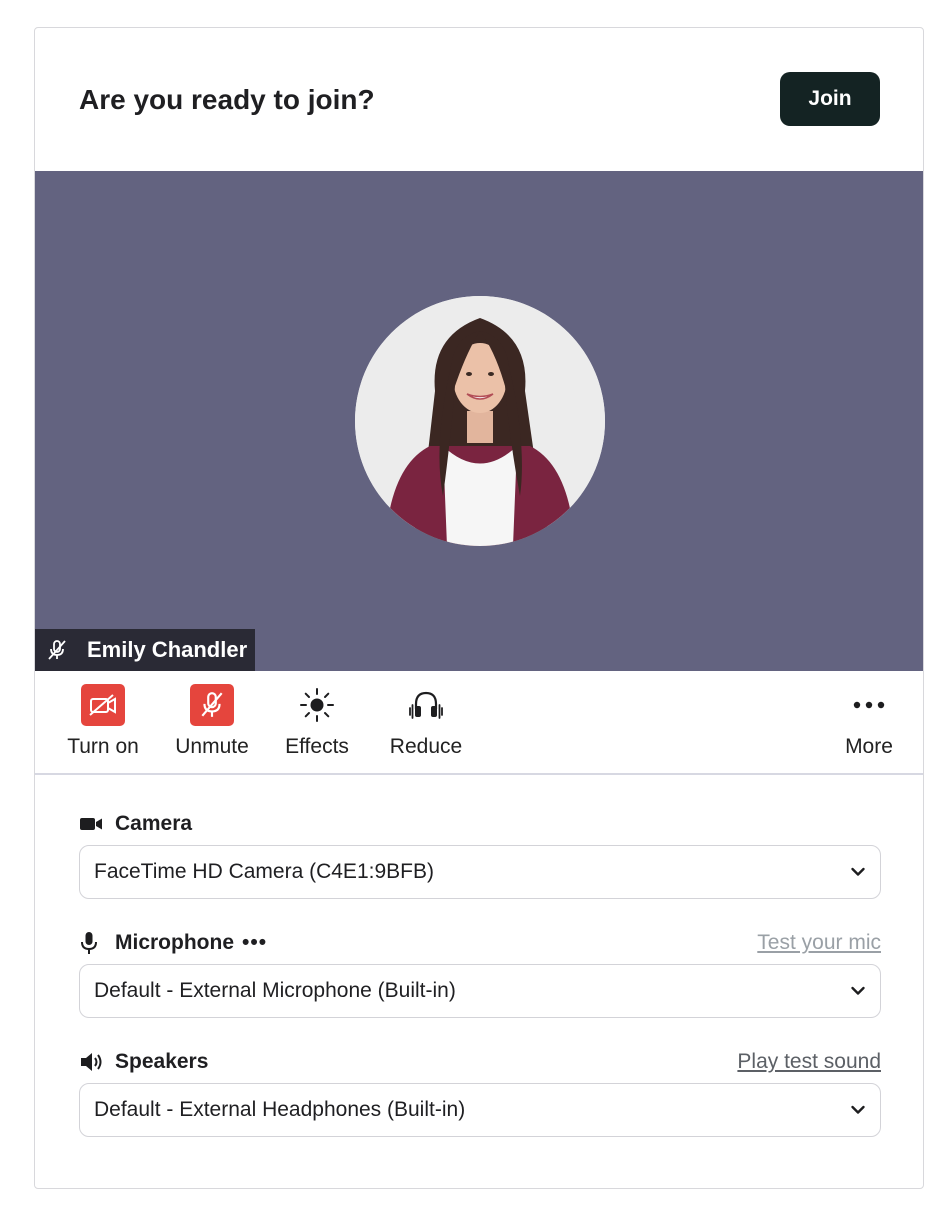 This screenshot has width=948, height=1226. Describe the element at coordinates (275, 990) in the screenshot. I see `microphone-value: Default - External Microphone (Built-in)` at that location.